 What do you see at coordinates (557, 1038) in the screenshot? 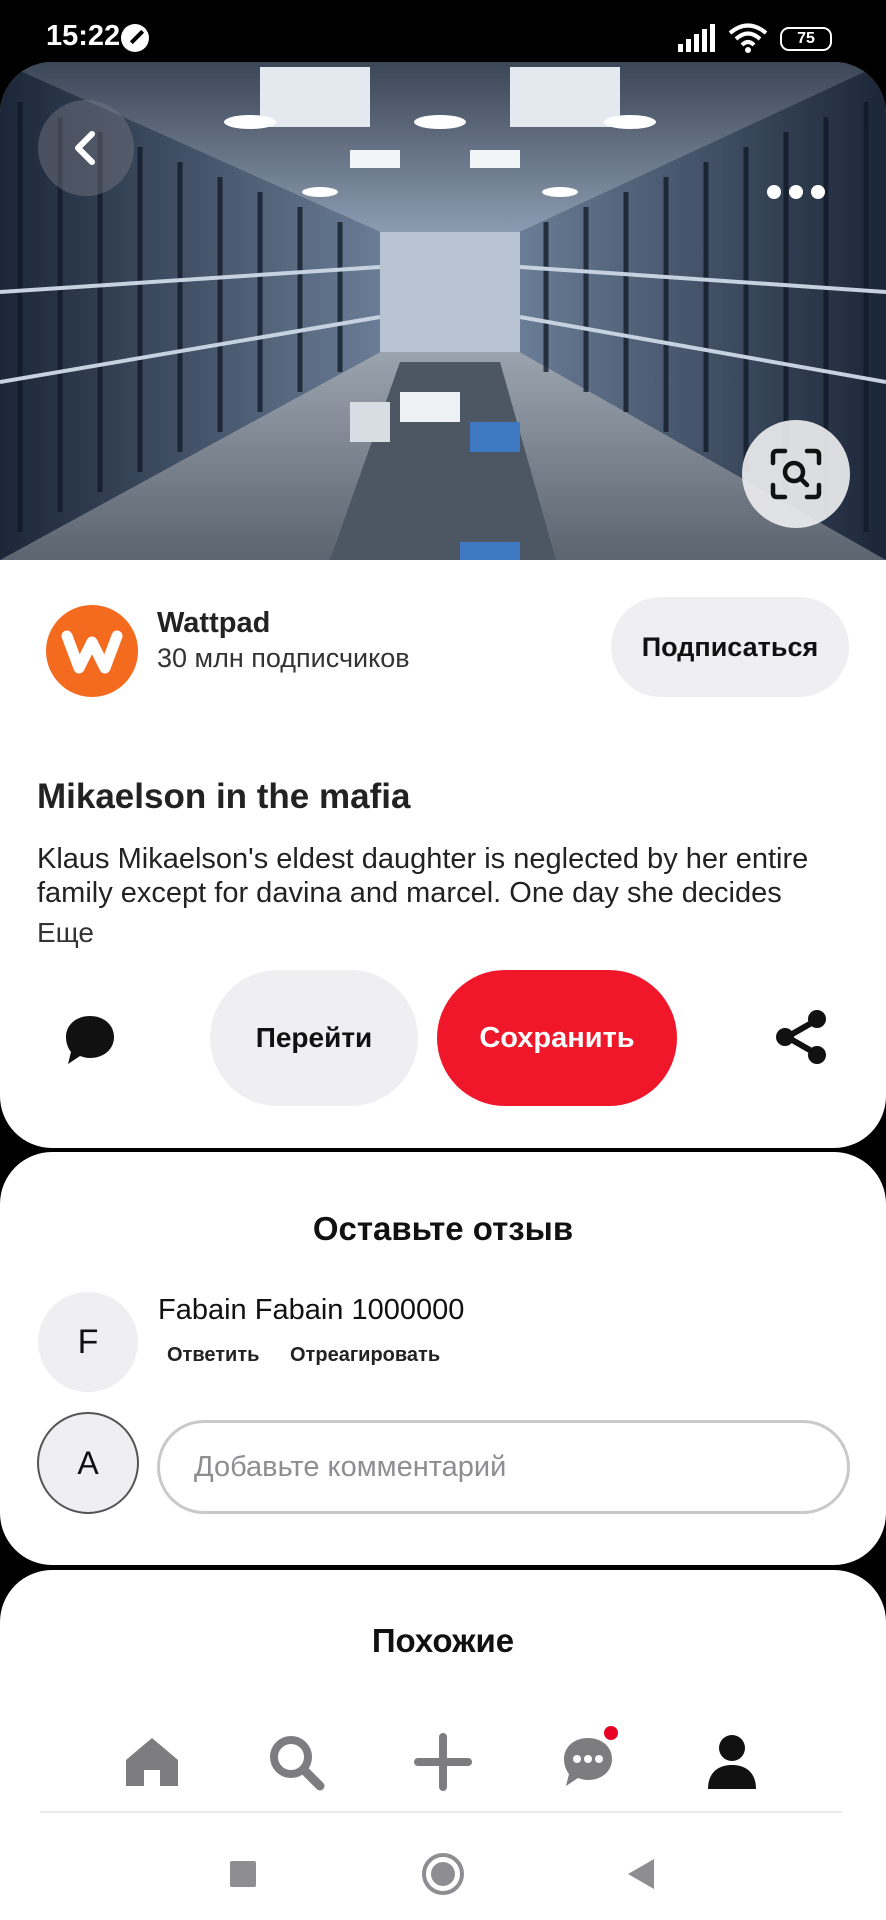
I see `save-button: Сохранить` at bounding box center [557, 1038].